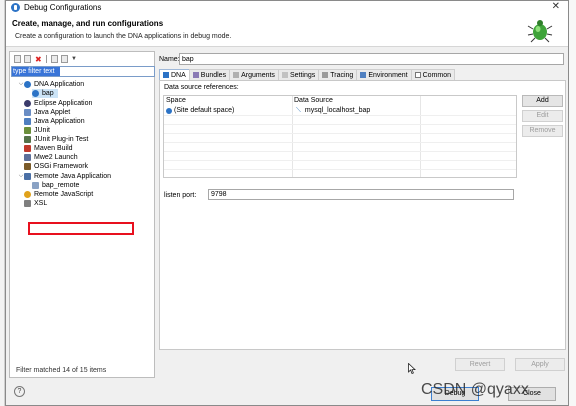  I want to click on close-icon: ✕, so click(556, 7).